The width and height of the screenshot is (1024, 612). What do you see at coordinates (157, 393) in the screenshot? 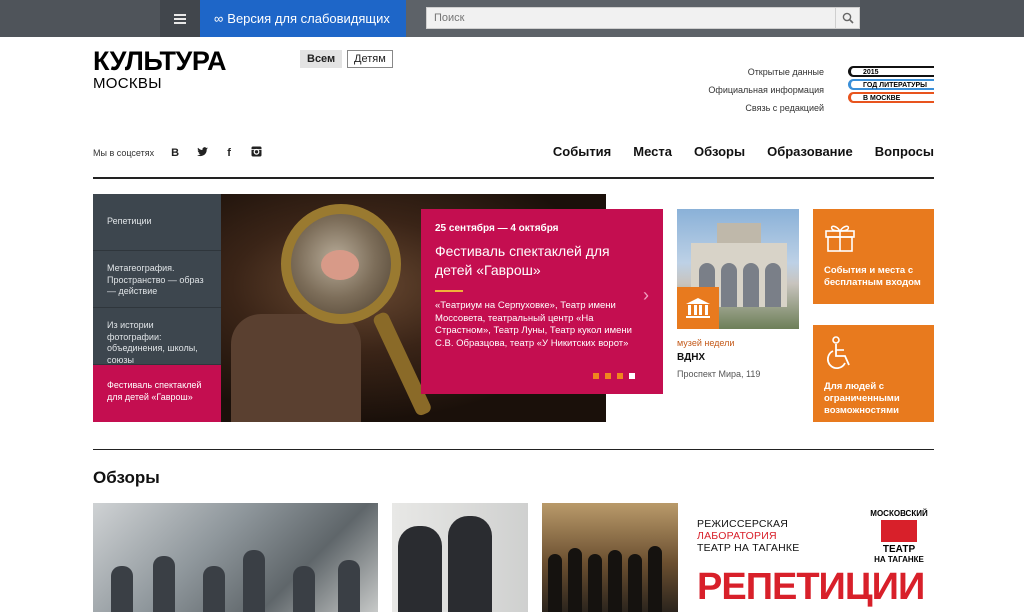
I see `slider-item-active: Фестиваль спектаклей для детей «Гаврош»` at bounding box center [157, 393].